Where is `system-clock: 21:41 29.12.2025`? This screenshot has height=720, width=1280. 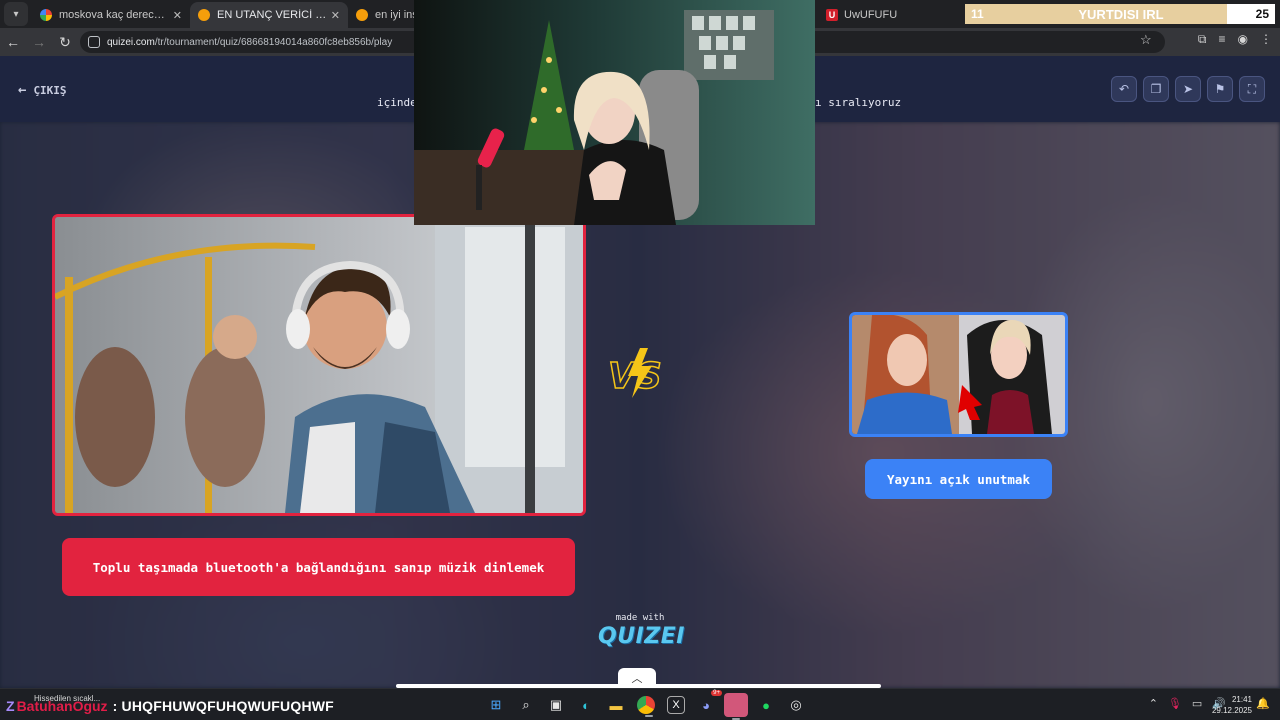 system-clock: 21:41 29.12.2025 is located at coordinates (1232, 705).